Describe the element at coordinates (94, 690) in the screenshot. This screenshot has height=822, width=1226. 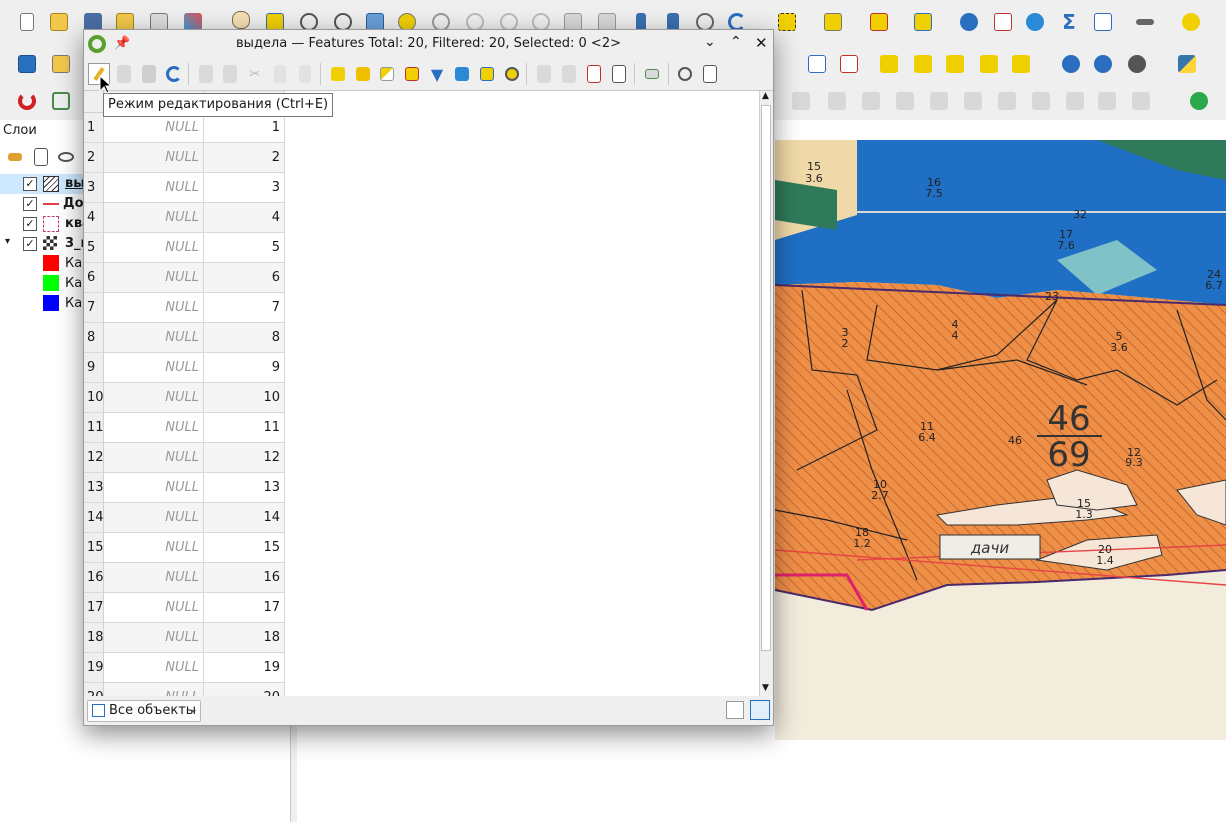
I see `row-header: 20` at that location.